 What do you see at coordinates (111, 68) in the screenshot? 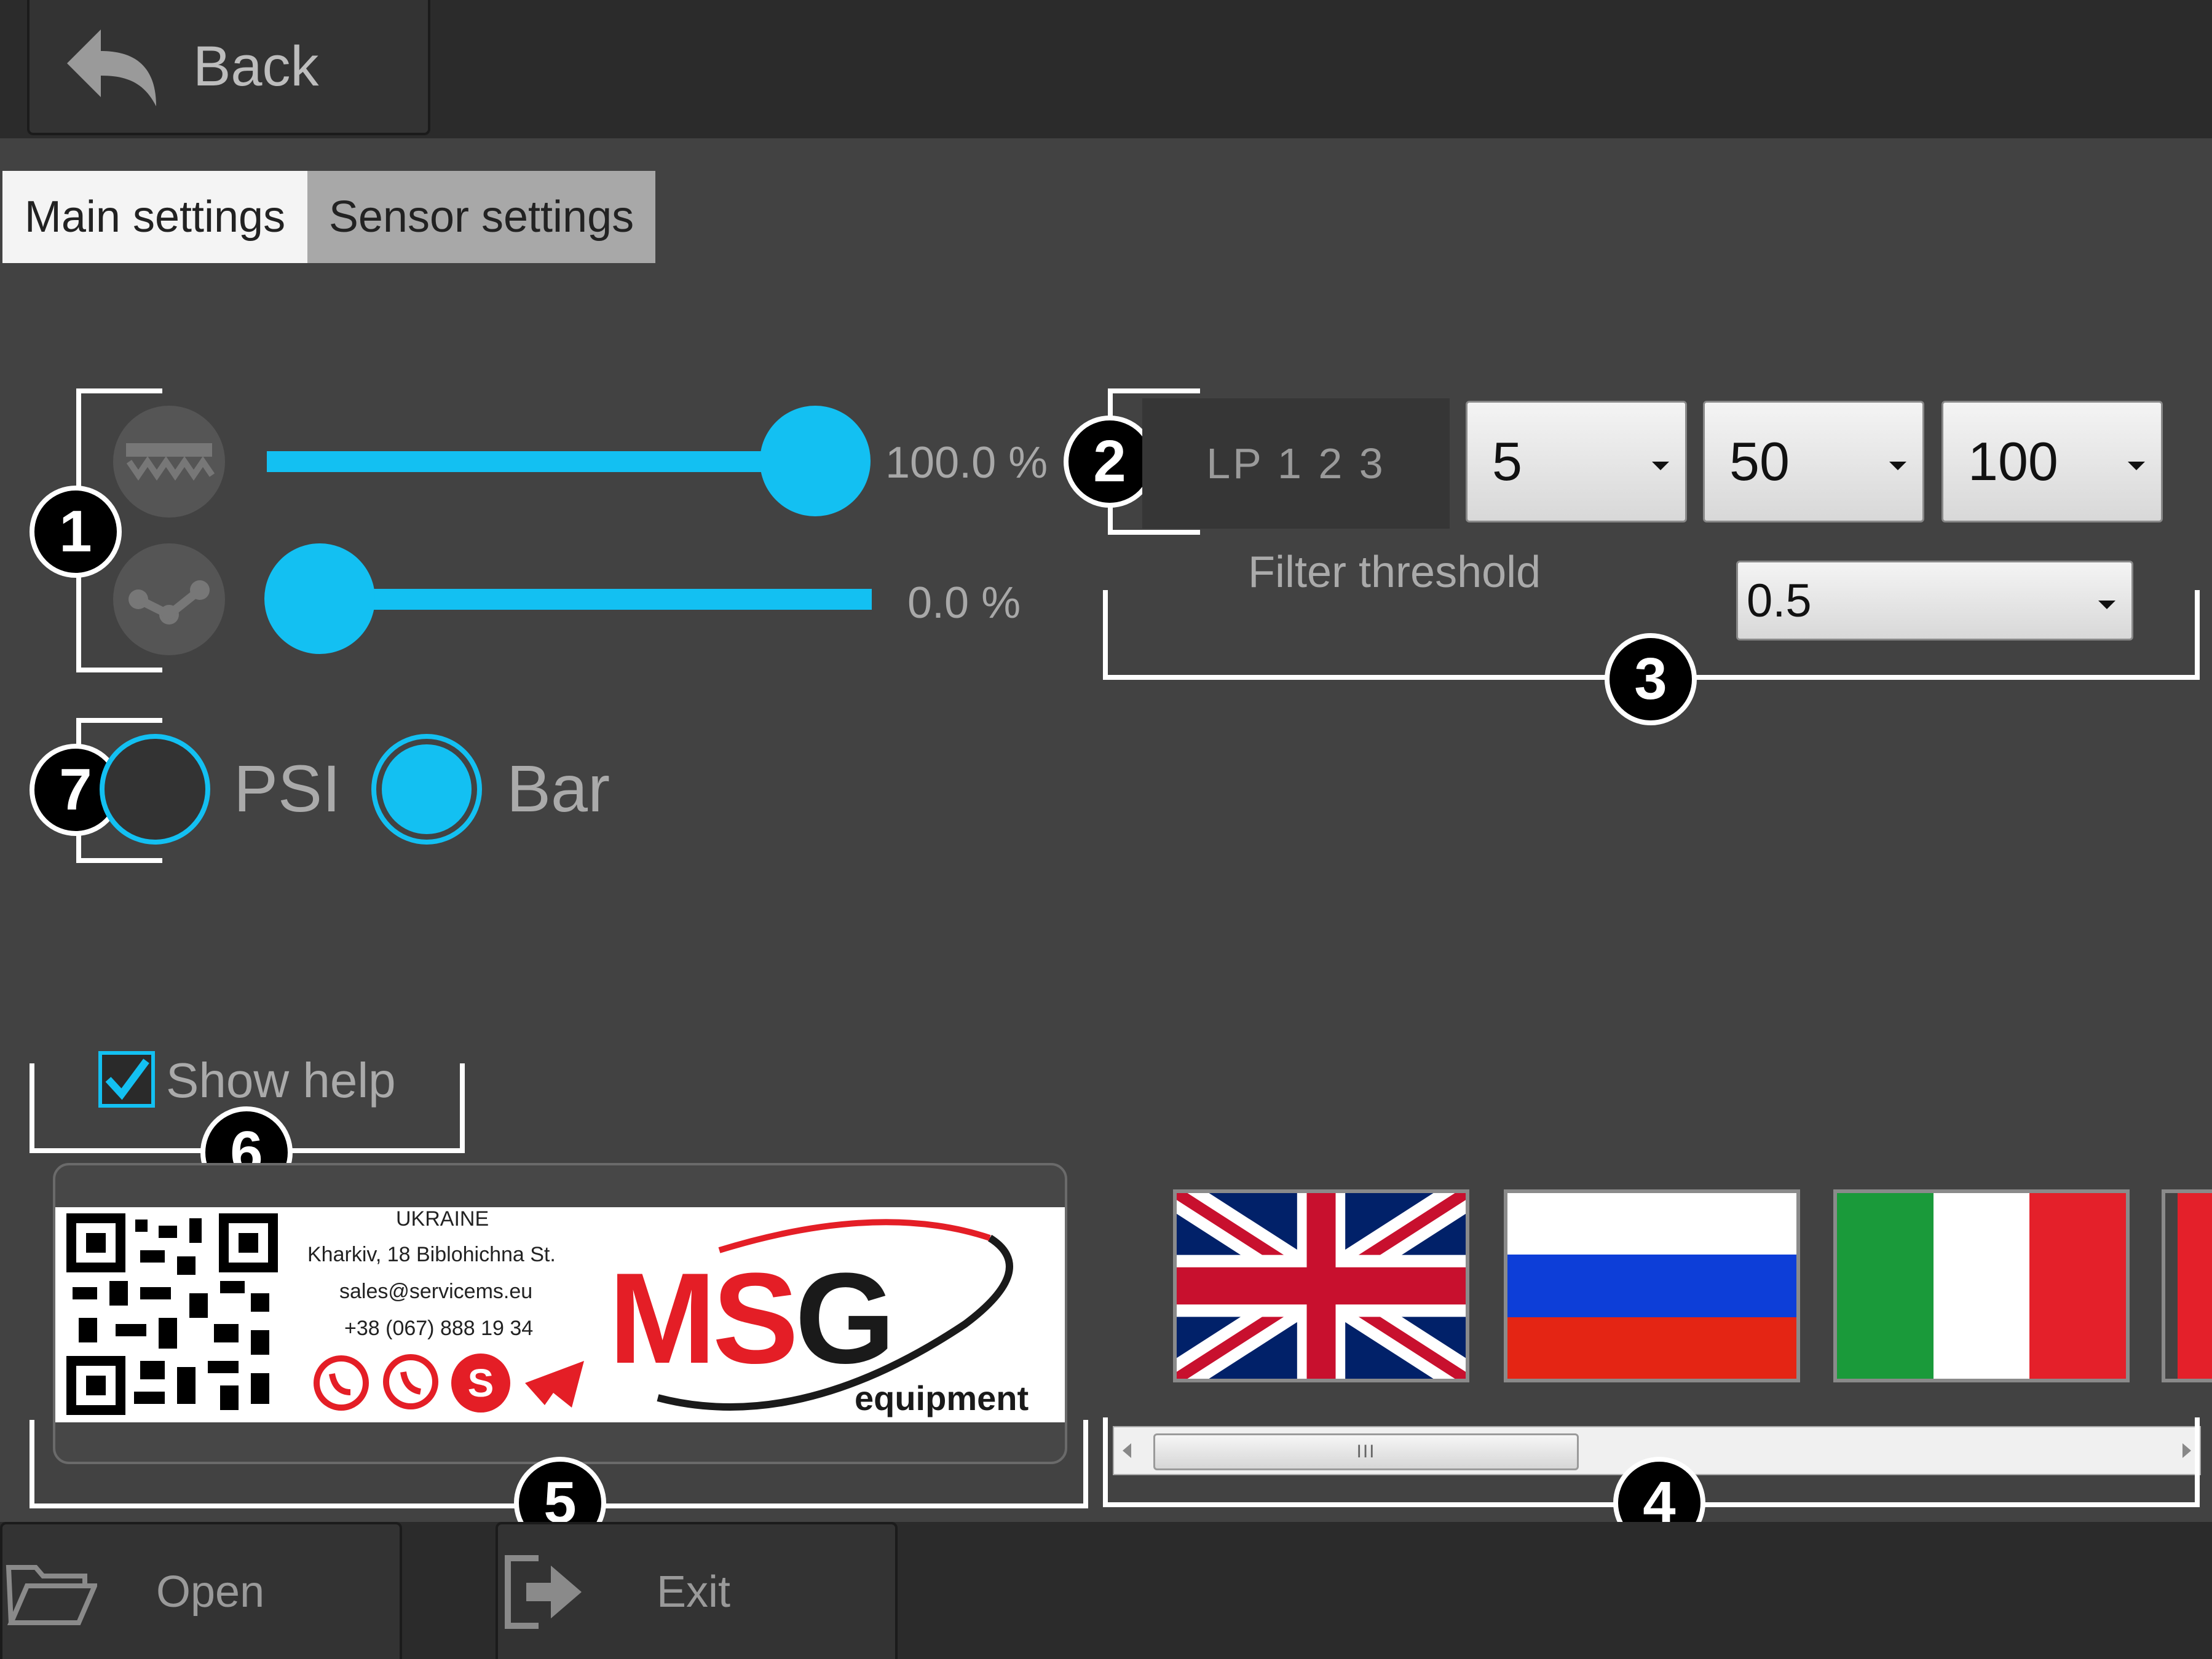
I see `back-arrow-icon` at bounding box center [111, 68].